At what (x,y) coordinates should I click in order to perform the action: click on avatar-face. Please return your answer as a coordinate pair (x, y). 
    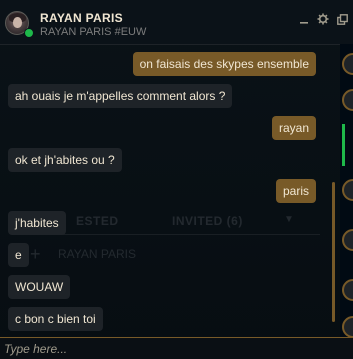
    Looking at the image, I should click on (17, 22).